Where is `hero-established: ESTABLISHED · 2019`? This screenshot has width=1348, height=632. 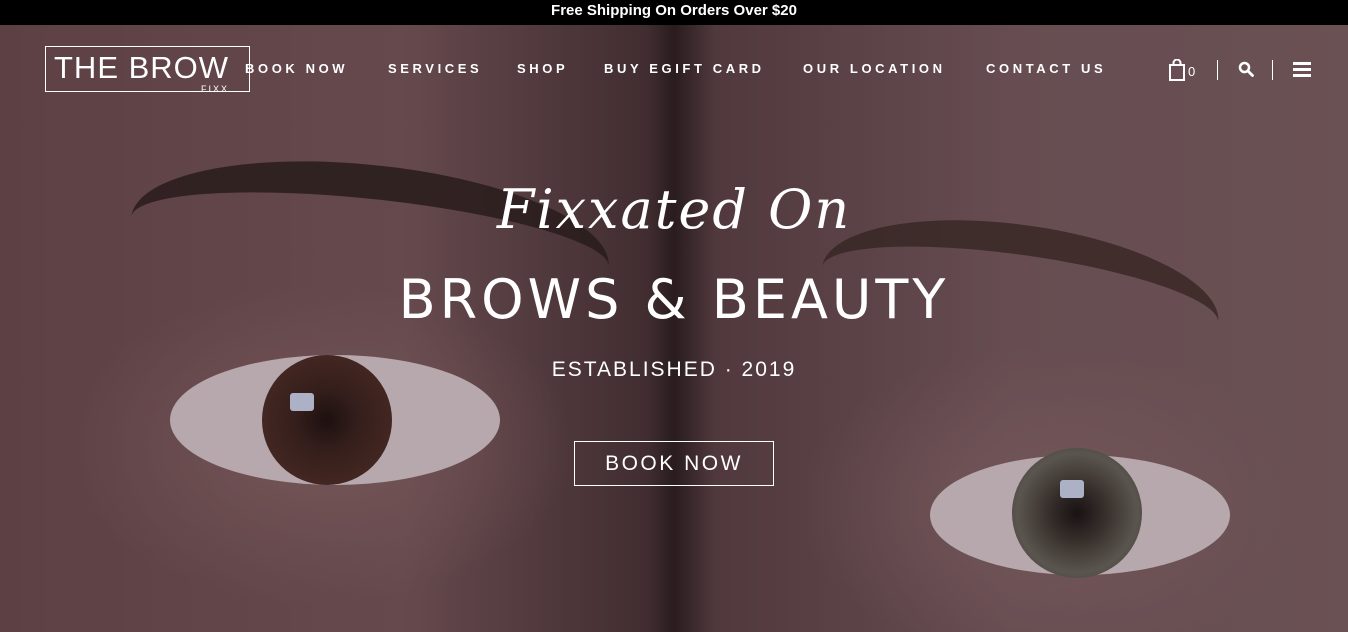 hero-established: ESTABLISHED · 2019 is located at coordinates (674, 369).